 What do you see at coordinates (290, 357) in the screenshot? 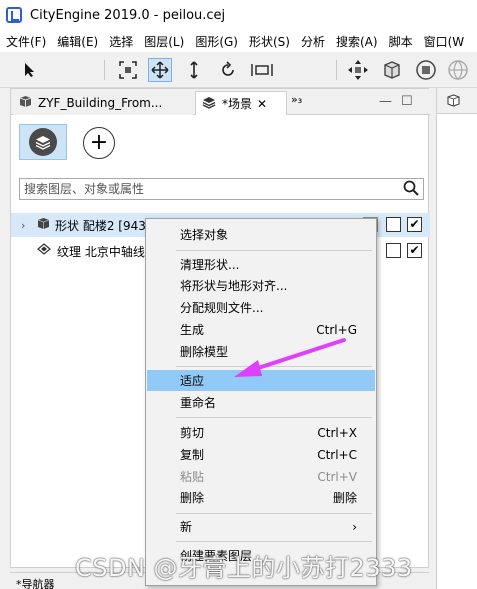
I see `annotation-arrow` at bounding box center [290, 357].